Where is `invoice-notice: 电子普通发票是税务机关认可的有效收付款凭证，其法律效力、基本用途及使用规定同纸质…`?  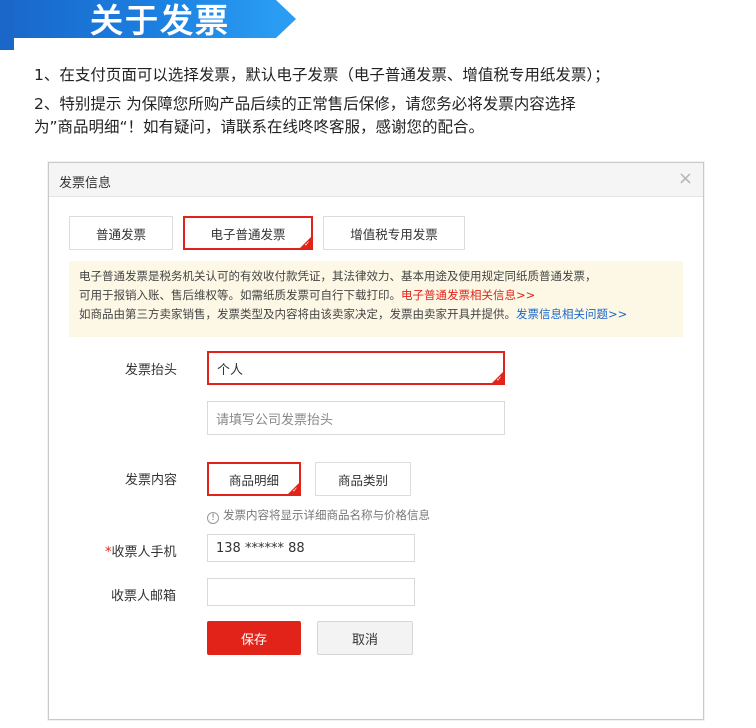 invoice-notice: 电子普通发票是税务机关认可的有效收付款凭证，其法律效力、基本用途及使用规定同纸质… is located at coordinates (376, 299).